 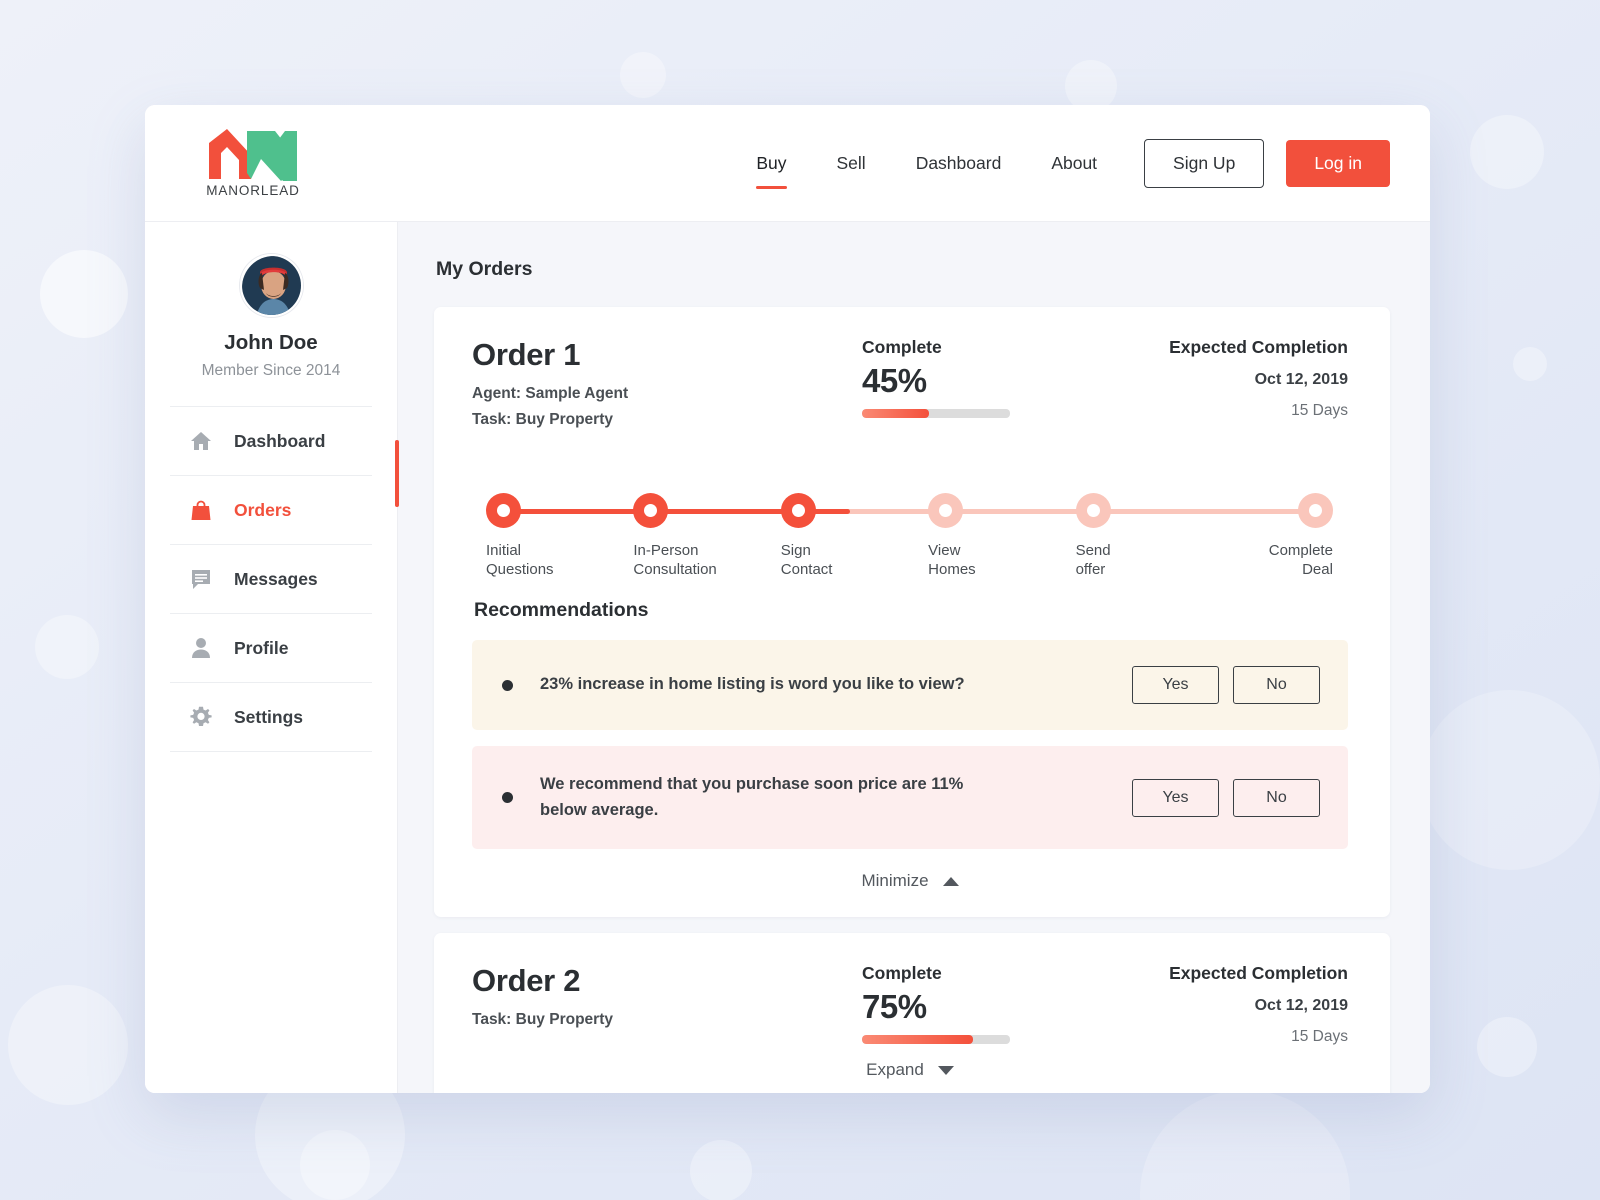 I want to click on step-label: View Homes, so click(x=952, y=560).